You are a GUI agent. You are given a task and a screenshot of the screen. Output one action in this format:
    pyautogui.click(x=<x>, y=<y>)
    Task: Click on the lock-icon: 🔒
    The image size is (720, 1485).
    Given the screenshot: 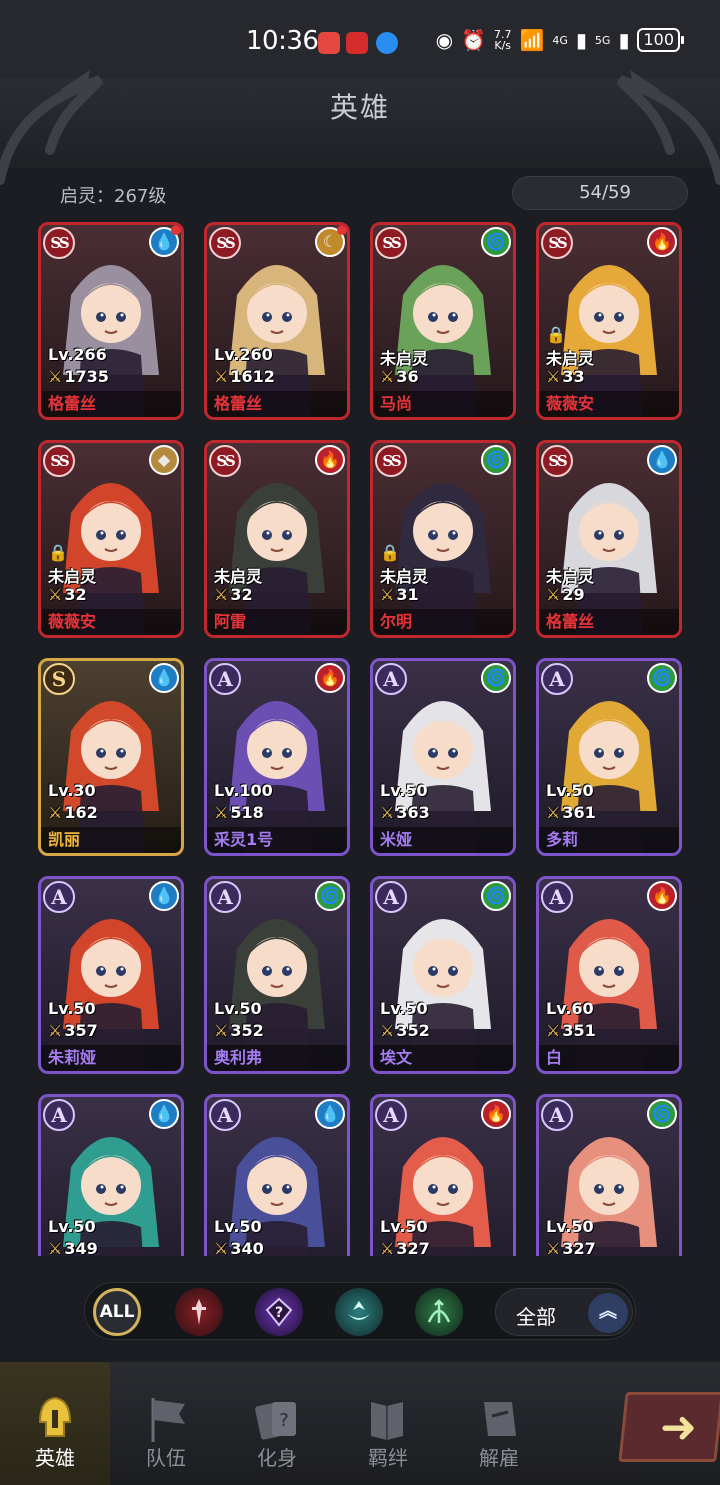 What is the action you would take?
    pyautogui.click(x=390, y=552)
    